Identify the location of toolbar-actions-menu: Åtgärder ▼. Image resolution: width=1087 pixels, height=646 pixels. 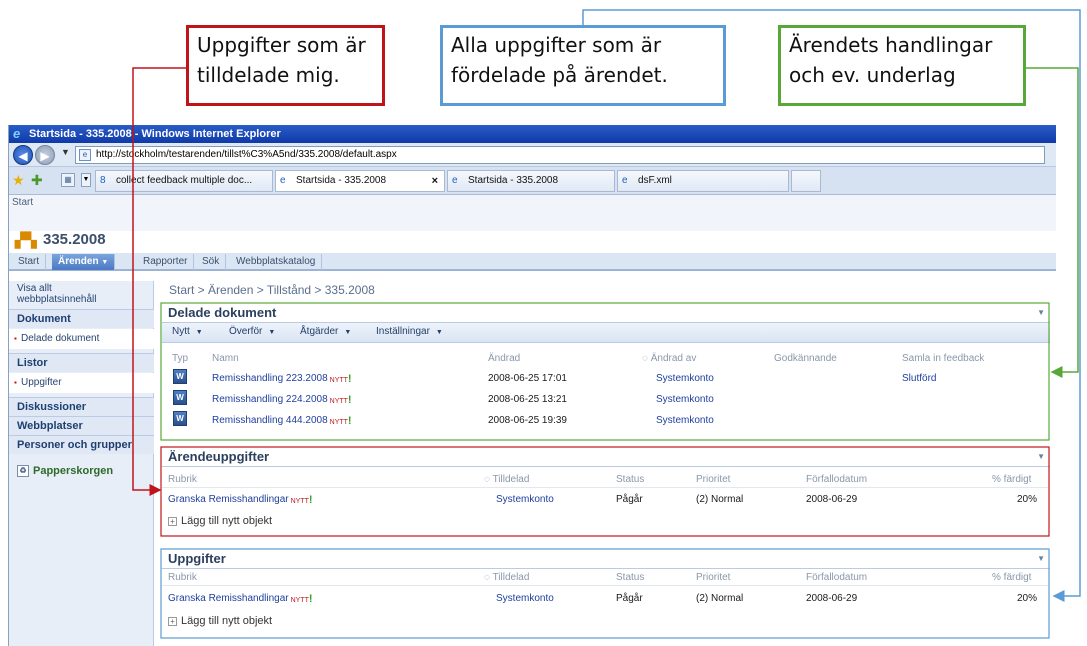
(325, 331).